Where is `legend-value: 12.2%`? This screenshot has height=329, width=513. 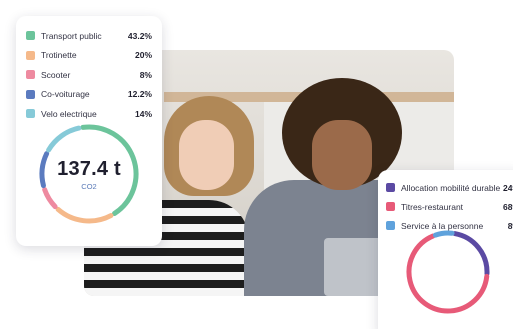
legend-value: 12.2% is located at coordinates (139, 94).